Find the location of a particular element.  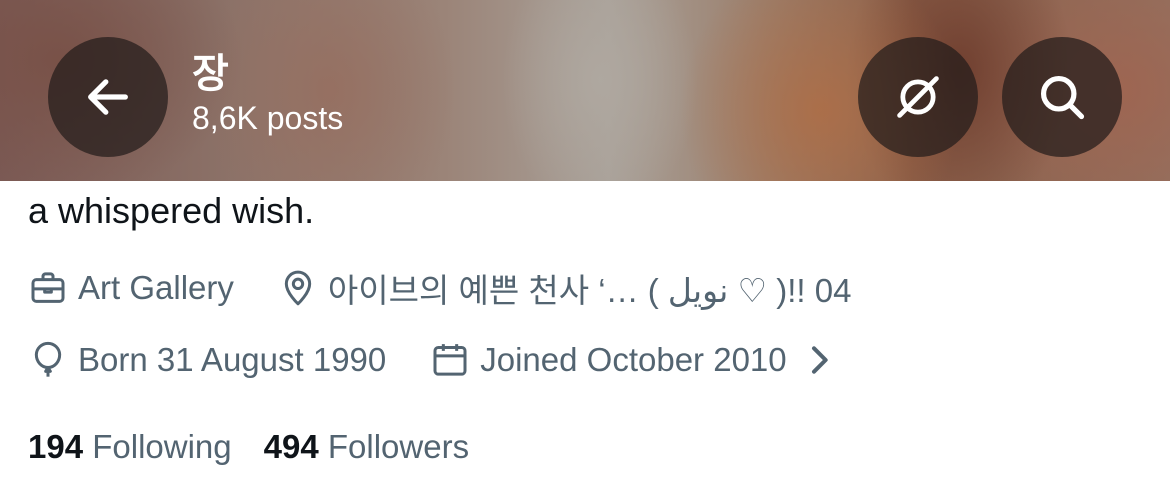

grok-button is located at coordinates (918, 97).